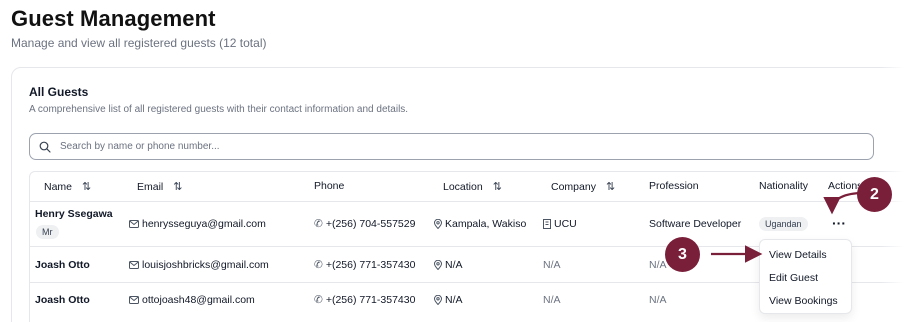 The image size is (904, 322). What do you see at coordinates (786, 227) in the screenshot?
I see `annotation-arrows` at bounding box center [786, 227].